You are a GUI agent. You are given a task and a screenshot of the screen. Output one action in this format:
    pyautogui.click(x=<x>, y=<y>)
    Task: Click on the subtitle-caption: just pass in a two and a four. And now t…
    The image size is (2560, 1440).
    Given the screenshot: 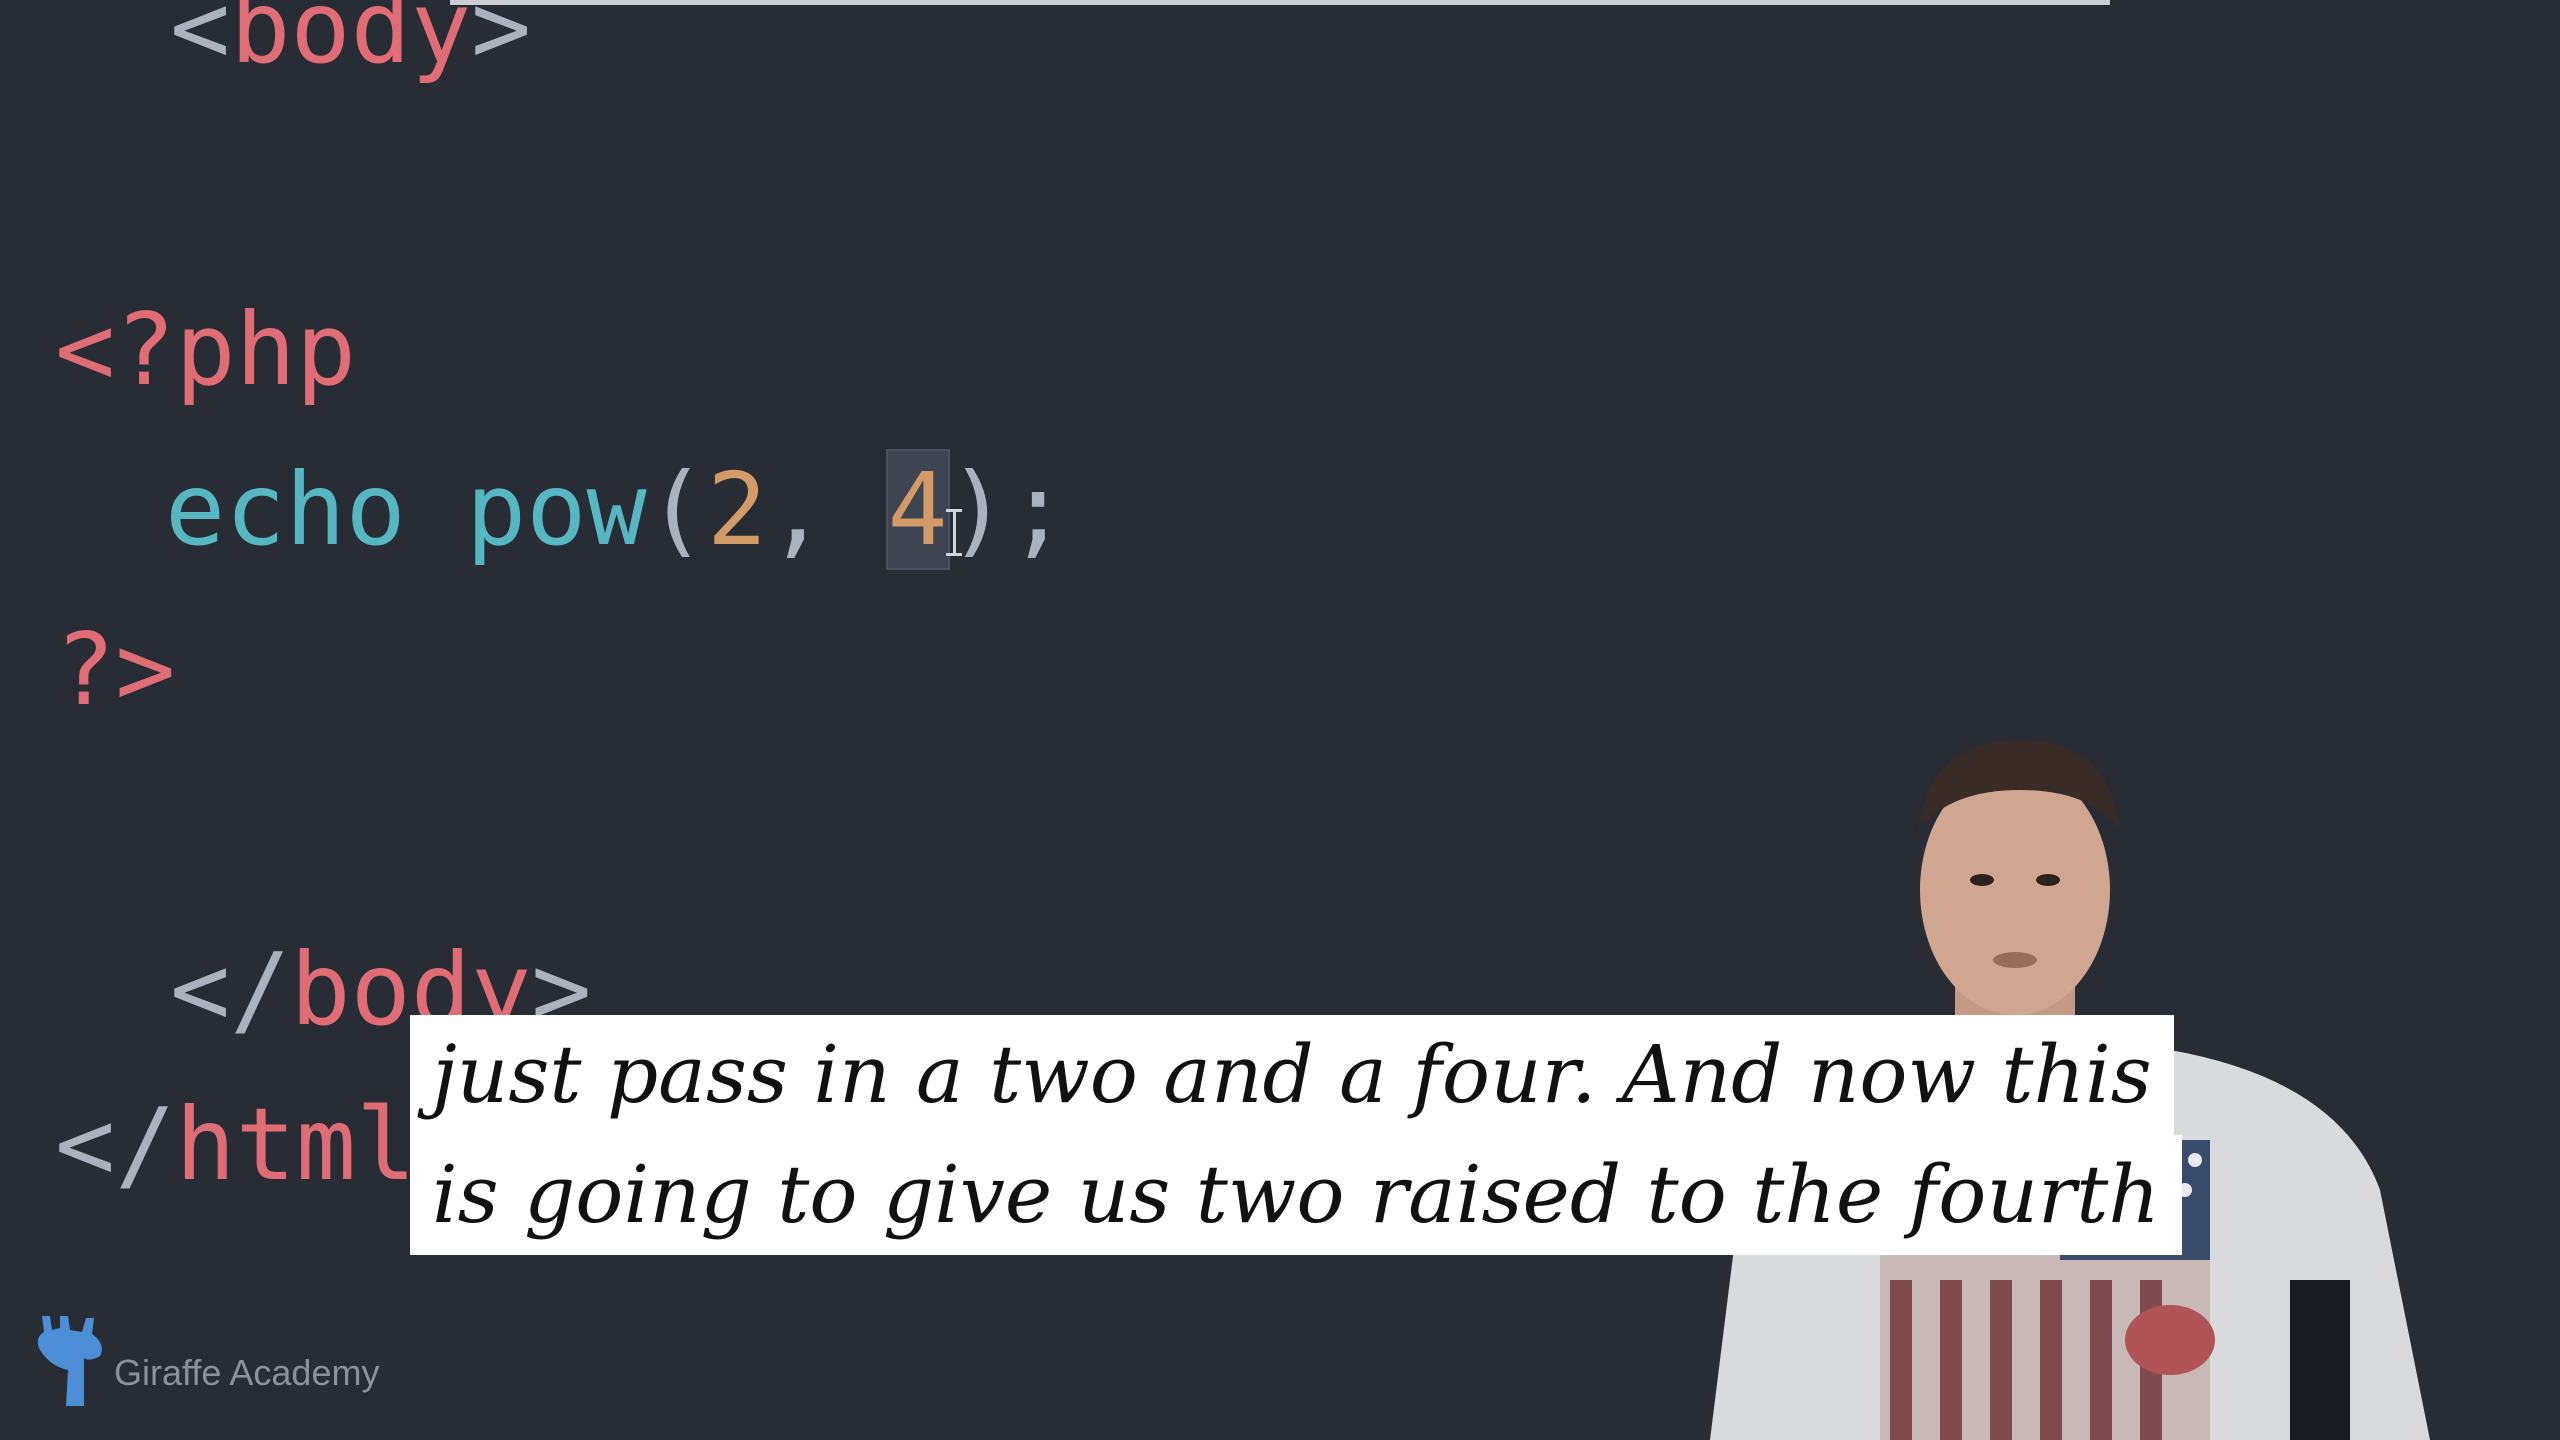 What is the action you would take?
    pyautogui.click(x=1296, y=1135)
    